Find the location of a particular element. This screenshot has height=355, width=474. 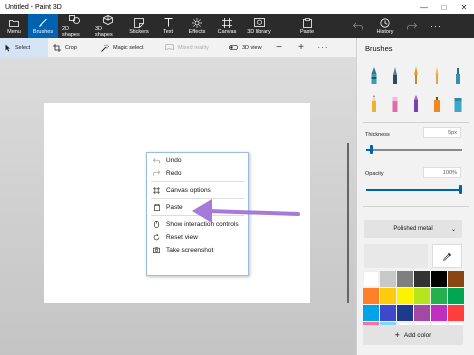

tab-3d-shapes: 3D shapes is located at coordinates (107, 26).